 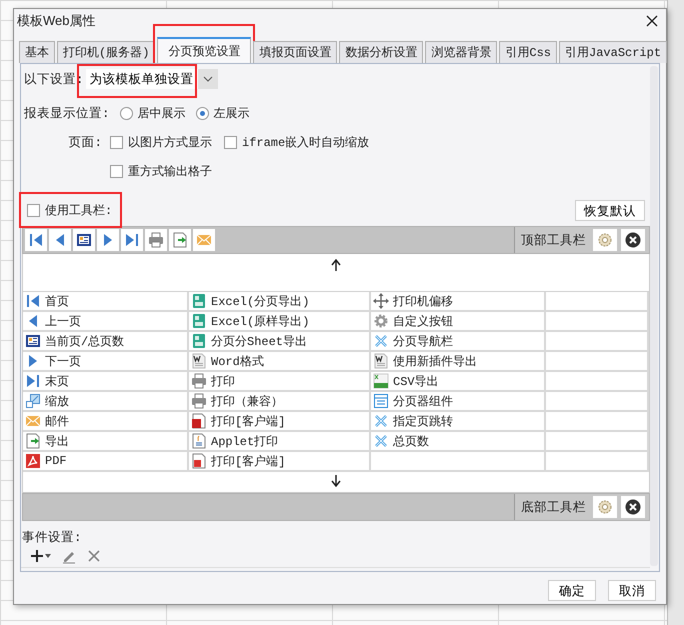 I want to click on tab: 数据分析设置, so click(x=381, y=52).